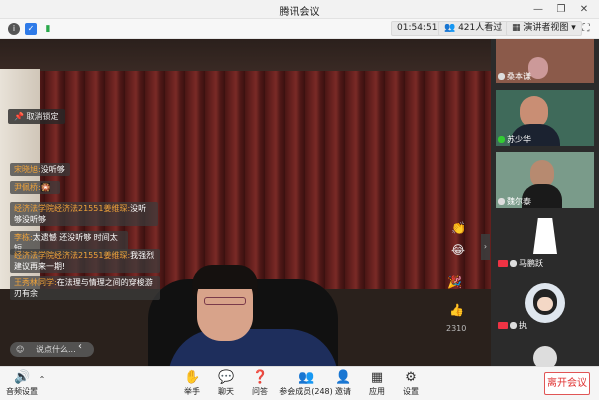 Image resolution: width=599 pixels, height=400 pixels. What do you see at coordinates (80, 346) in the screenshot?
I see `chevron-left-icon: ‹` at bounding box center [80, 346].